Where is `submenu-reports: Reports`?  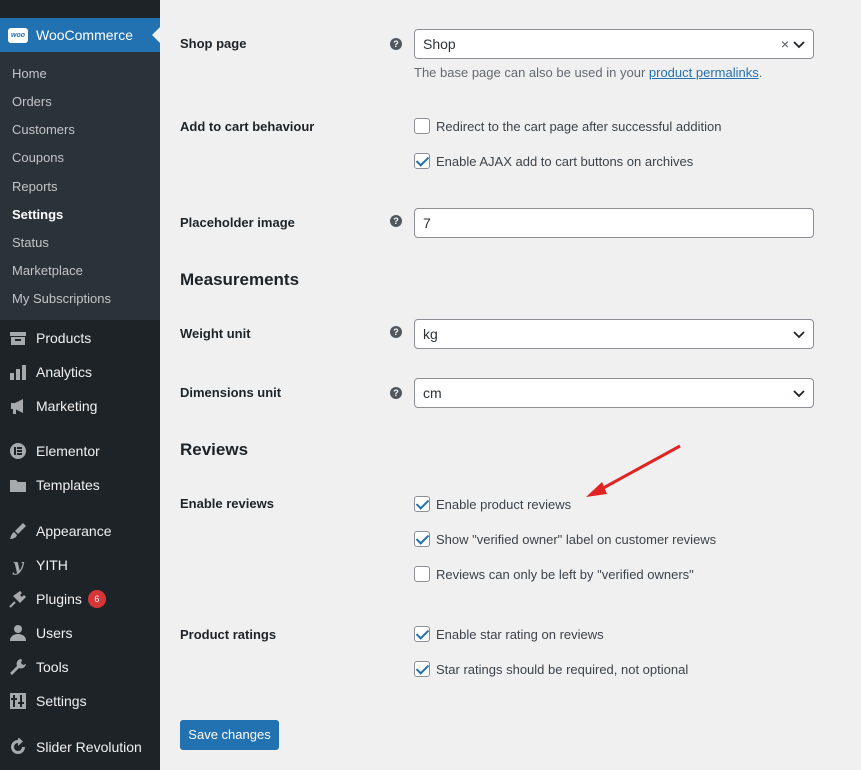
submenu-reports: Reports is located at coordinates (35, 186).